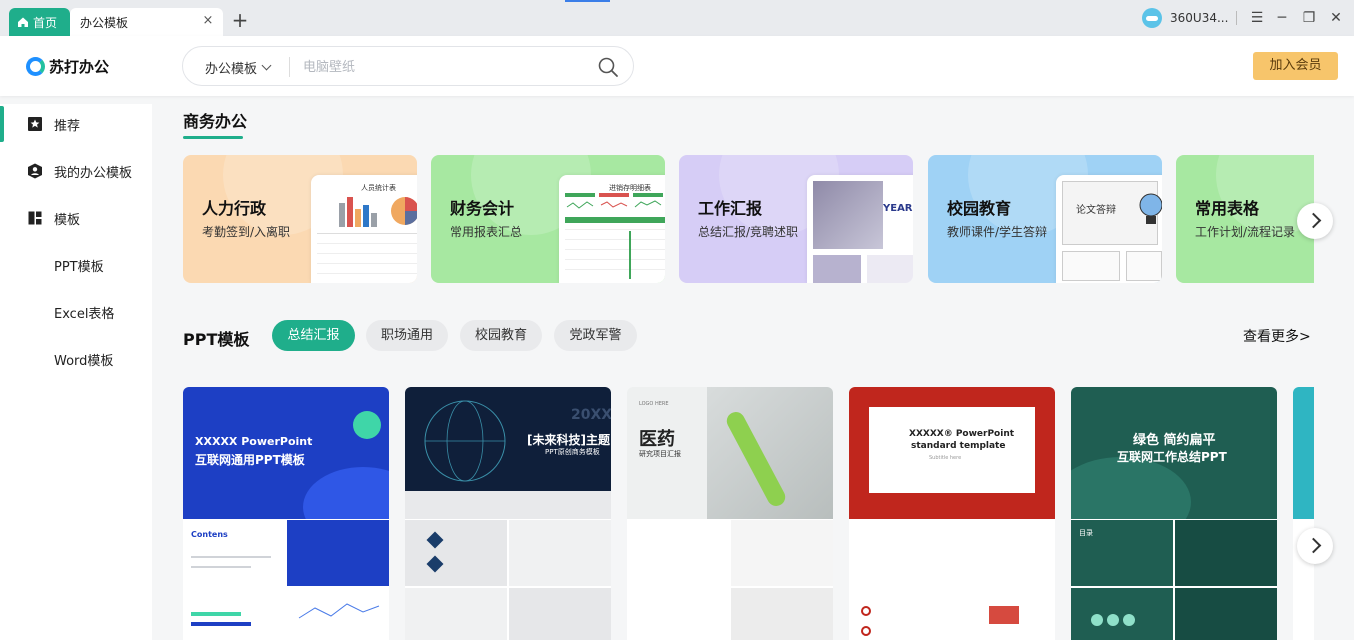 The width and height of the screenshot is (1354, 640). Describe the element at coordinates (208, 21) in the screenshot. I see `tab-close-icon: ×` at that location.